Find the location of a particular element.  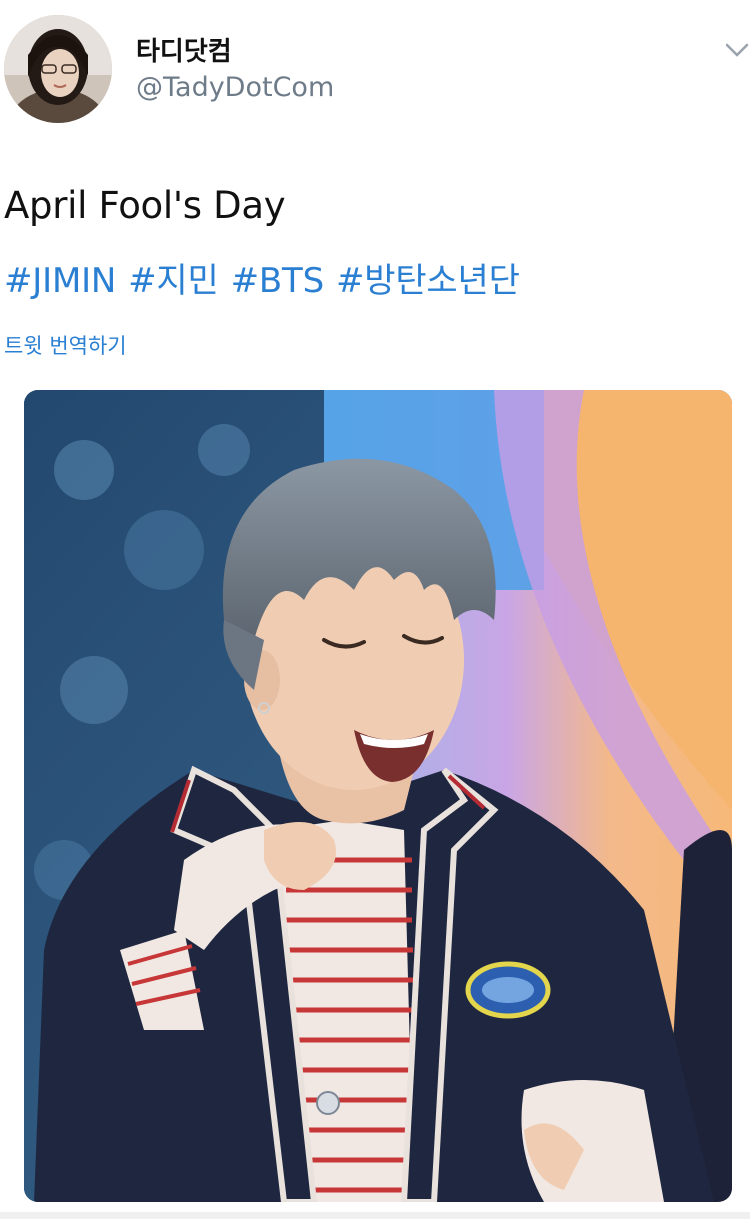

hashtag-link: #지민 is located at coordinates (173, 281).